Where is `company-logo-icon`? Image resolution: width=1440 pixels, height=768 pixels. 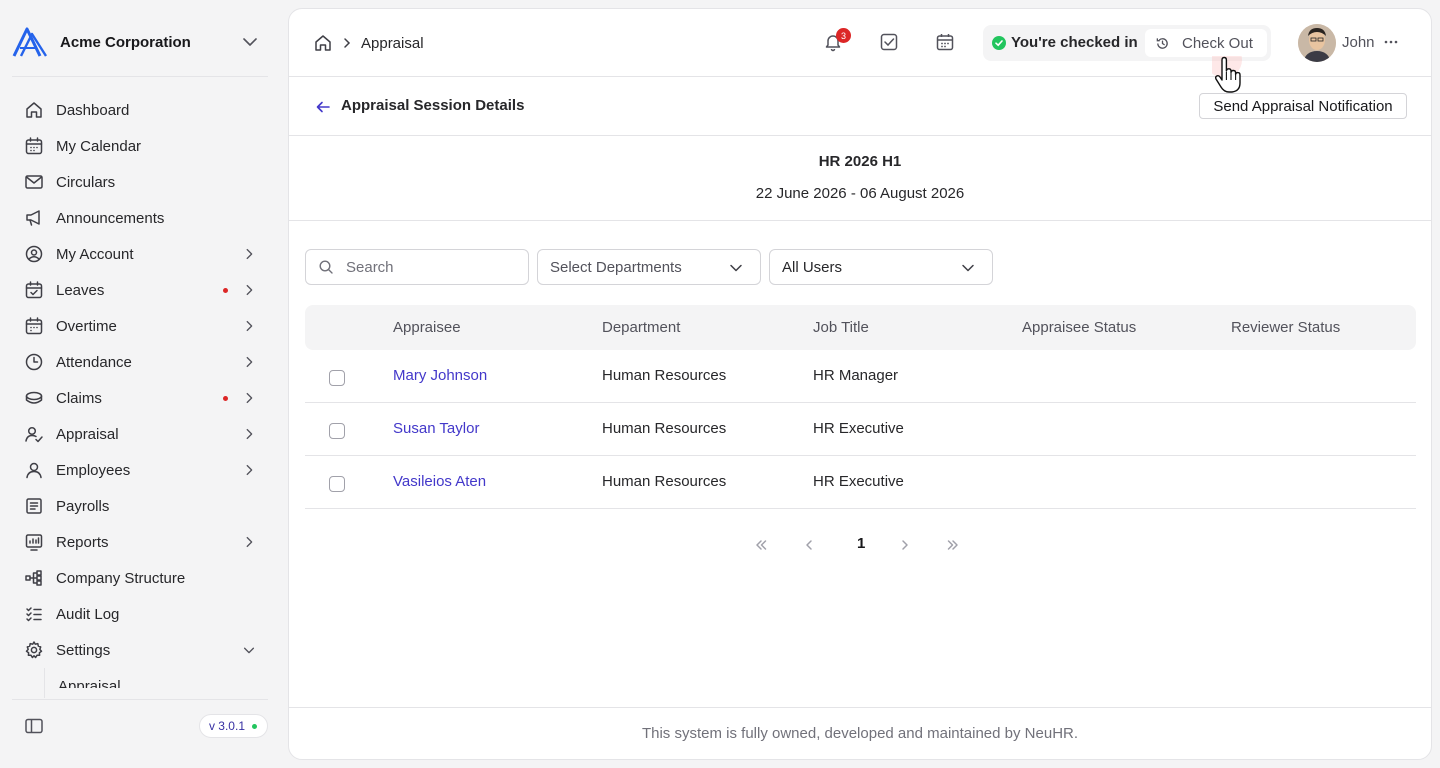
company-logo-icon is located at coordinates (30, 42).